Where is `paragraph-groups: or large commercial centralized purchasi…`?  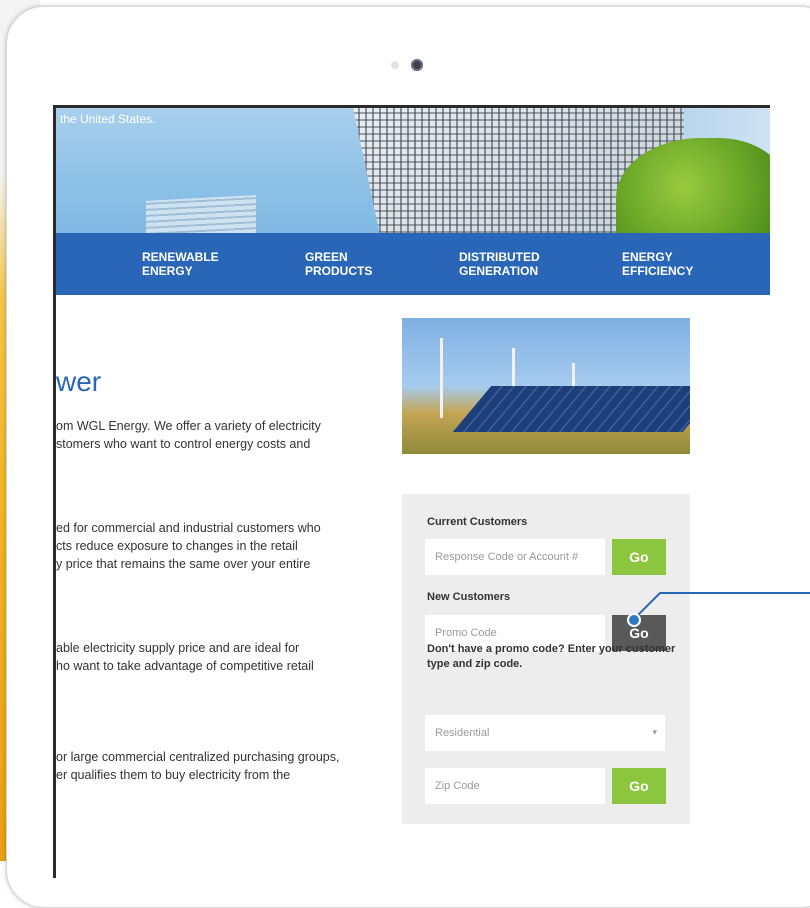 paragraph-groups: or large commercial centralized purchasi… is located at coordinates (198, 766).